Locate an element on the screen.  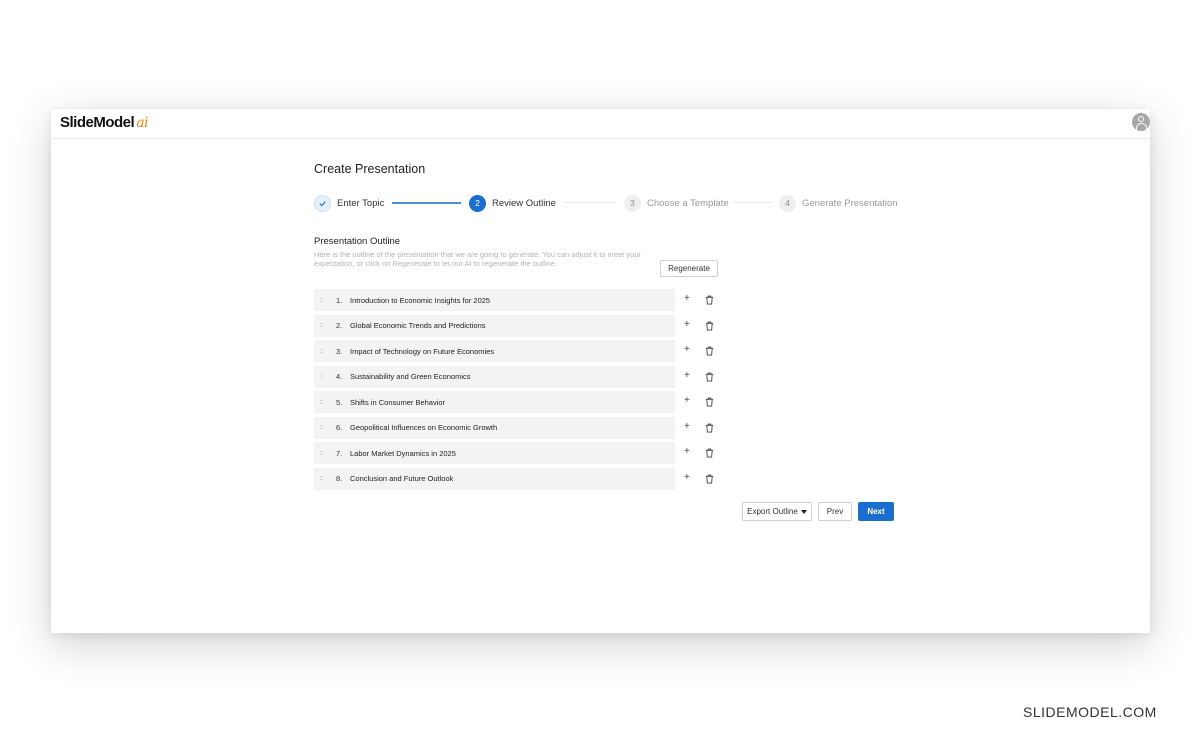
item-number: 1. is located at coordinates (339, 300).